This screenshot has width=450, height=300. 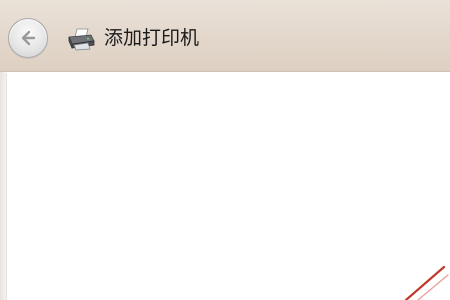 What do you see at coordinates (426, 282) in the screenshot?
I see `red-annotation-arrow` at bounding box center [426, 282].